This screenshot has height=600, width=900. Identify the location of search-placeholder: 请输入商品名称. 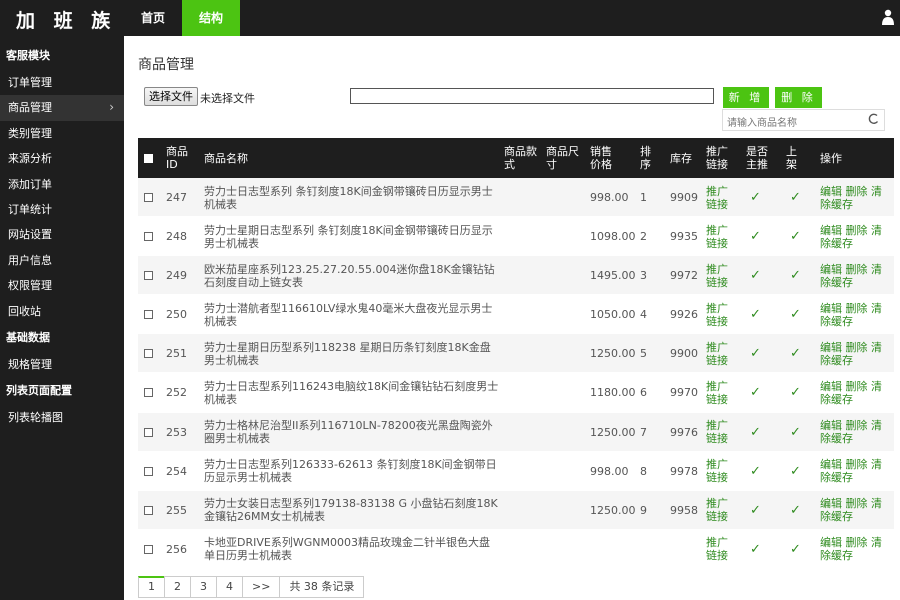
(762, 123).